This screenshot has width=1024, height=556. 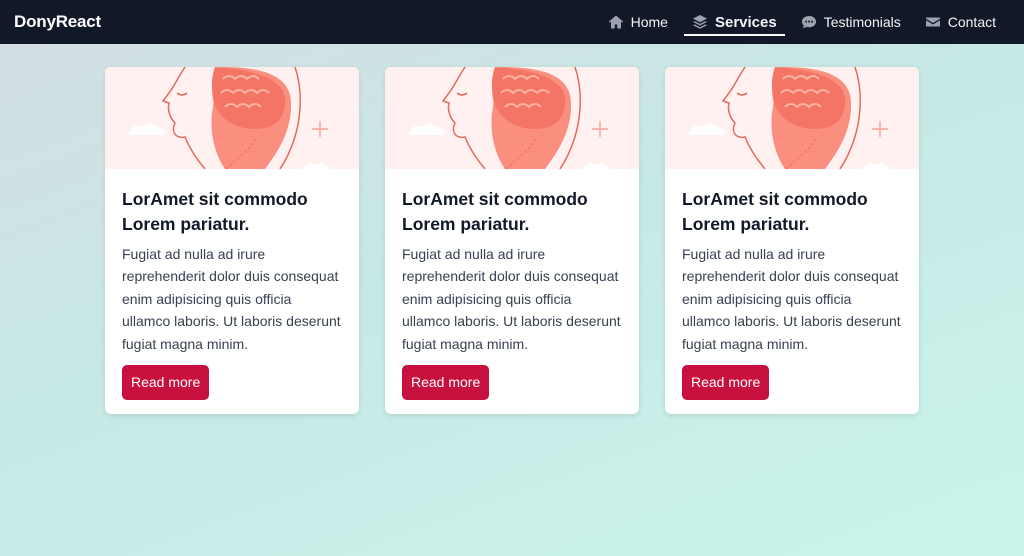 I want to click on nav-item-contact: Contact, so click(x=960, y=22).